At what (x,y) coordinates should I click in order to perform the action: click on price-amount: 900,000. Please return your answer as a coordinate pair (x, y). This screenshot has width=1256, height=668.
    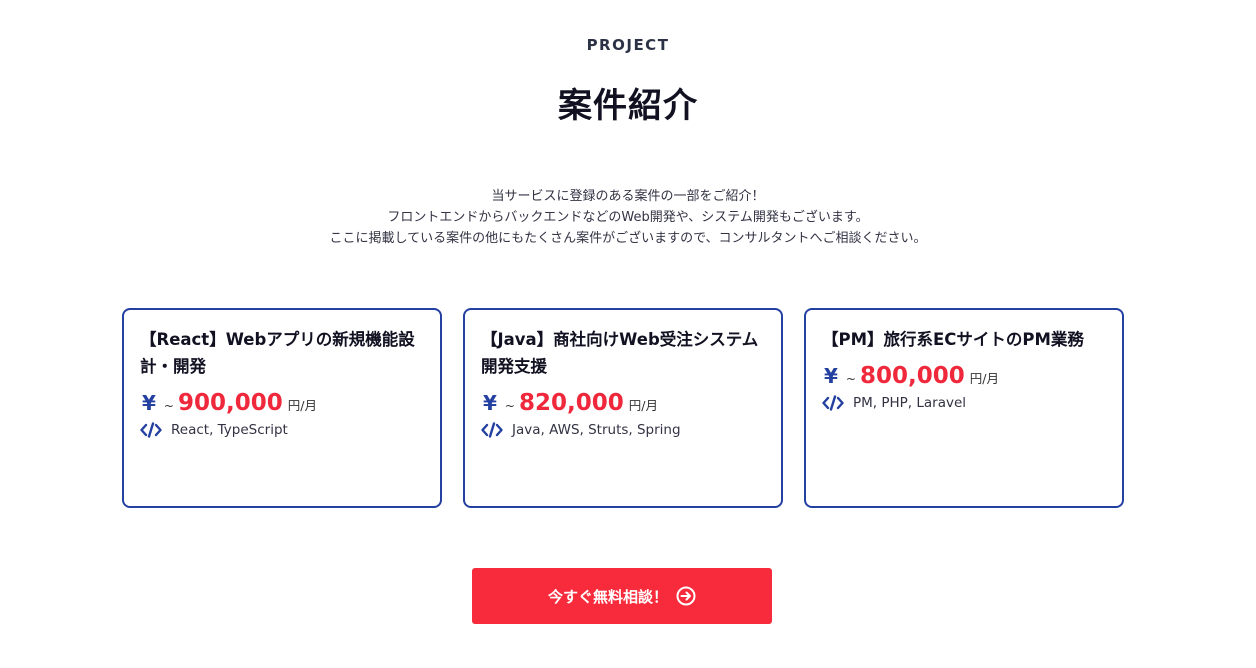
    Looking at the image, I should click on (230, 403).